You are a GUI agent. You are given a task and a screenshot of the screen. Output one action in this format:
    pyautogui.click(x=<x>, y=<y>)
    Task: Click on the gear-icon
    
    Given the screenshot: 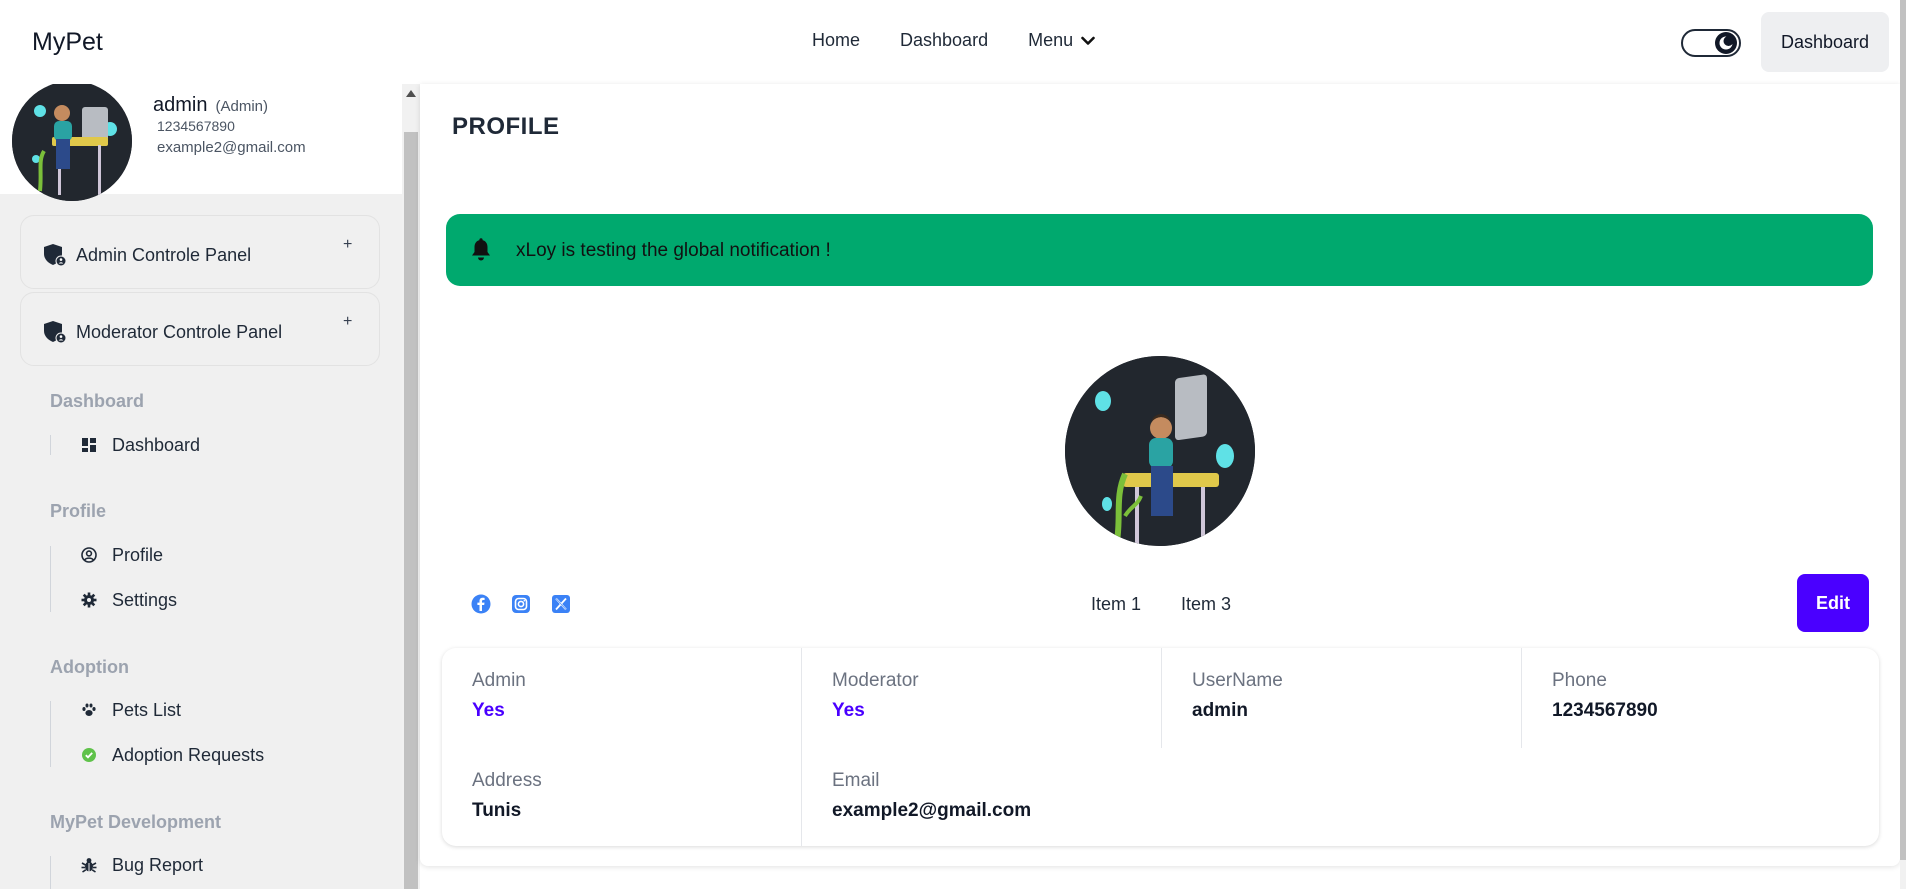 What is the action you would take?
    pyautogui.click(x=89, y=600)
    